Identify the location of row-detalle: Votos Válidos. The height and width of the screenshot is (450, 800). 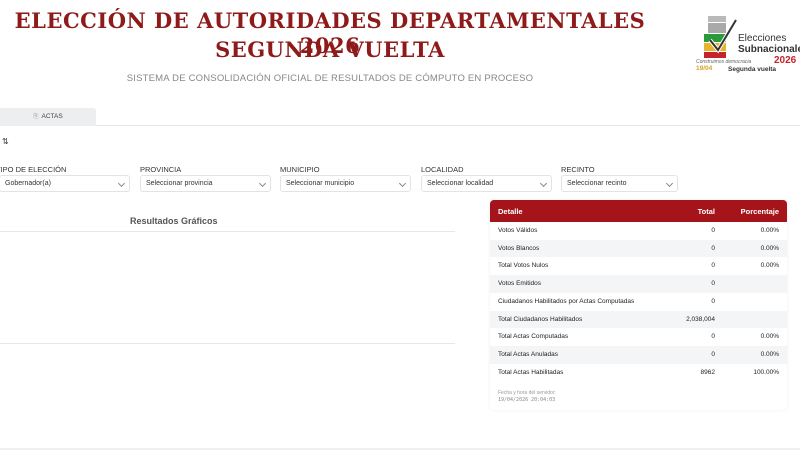
(518, 230).